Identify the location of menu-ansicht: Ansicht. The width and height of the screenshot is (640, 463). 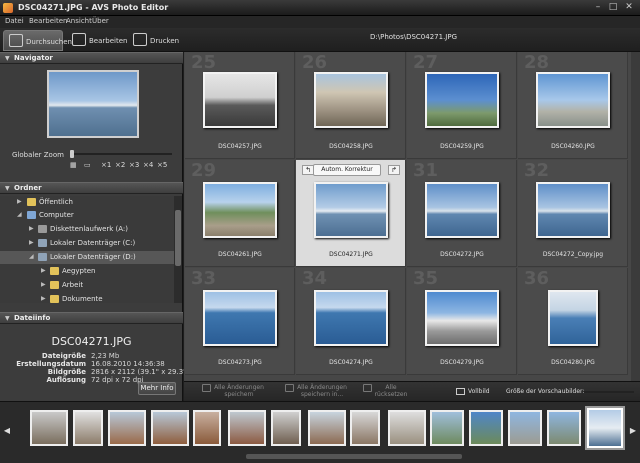
(79, 21).